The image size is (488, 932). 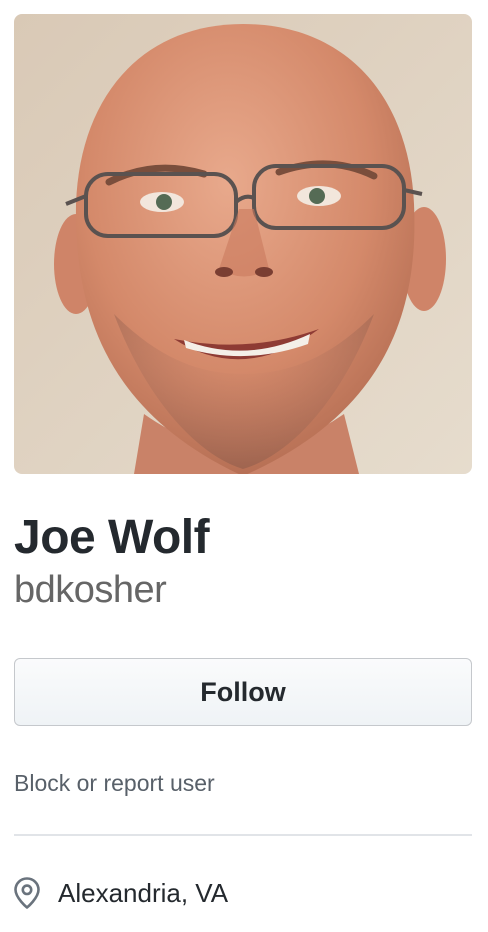 What do you see at coordinates (243, 692) in the screenshot?
I see `follow-button: Follow` at bounding box center [243, 692].